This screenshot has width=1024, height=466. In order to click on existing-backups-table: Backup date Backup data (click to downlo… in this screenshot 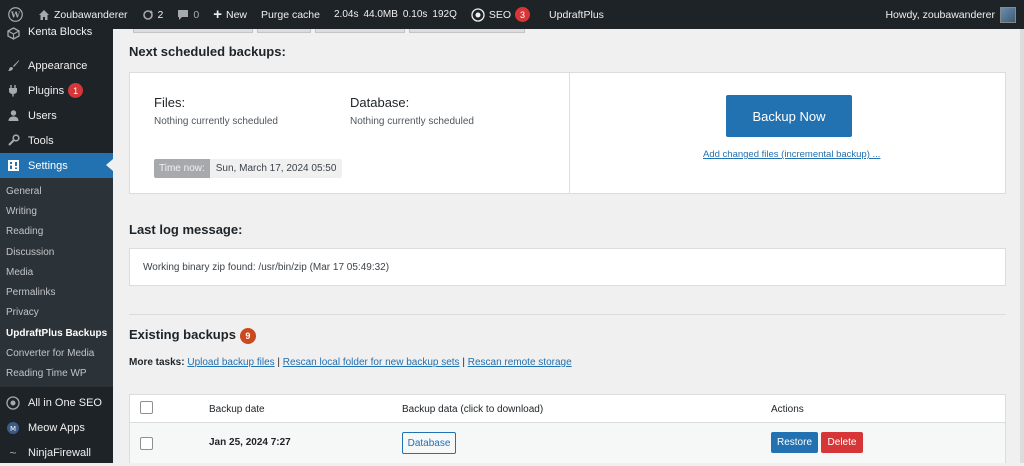, I will do `click(567, 428)`.